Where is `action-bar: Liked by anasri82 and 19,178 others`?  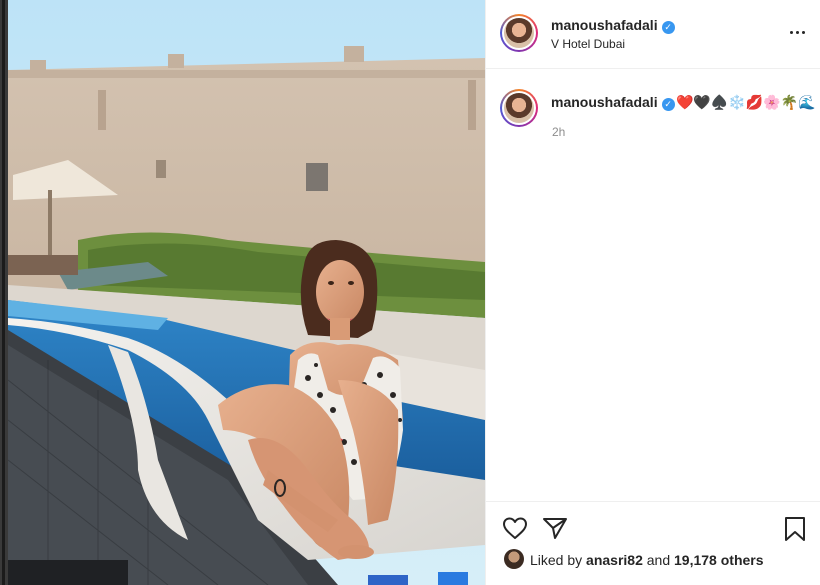
action-bar: Liked by anasri82 and 19,178 others is located at coordinates (653, 543).